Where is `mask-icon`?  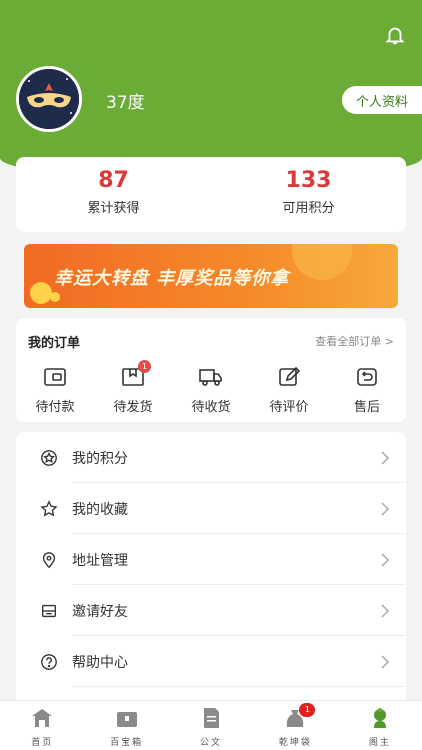
mask-icon is located at coordinates (49, 99).